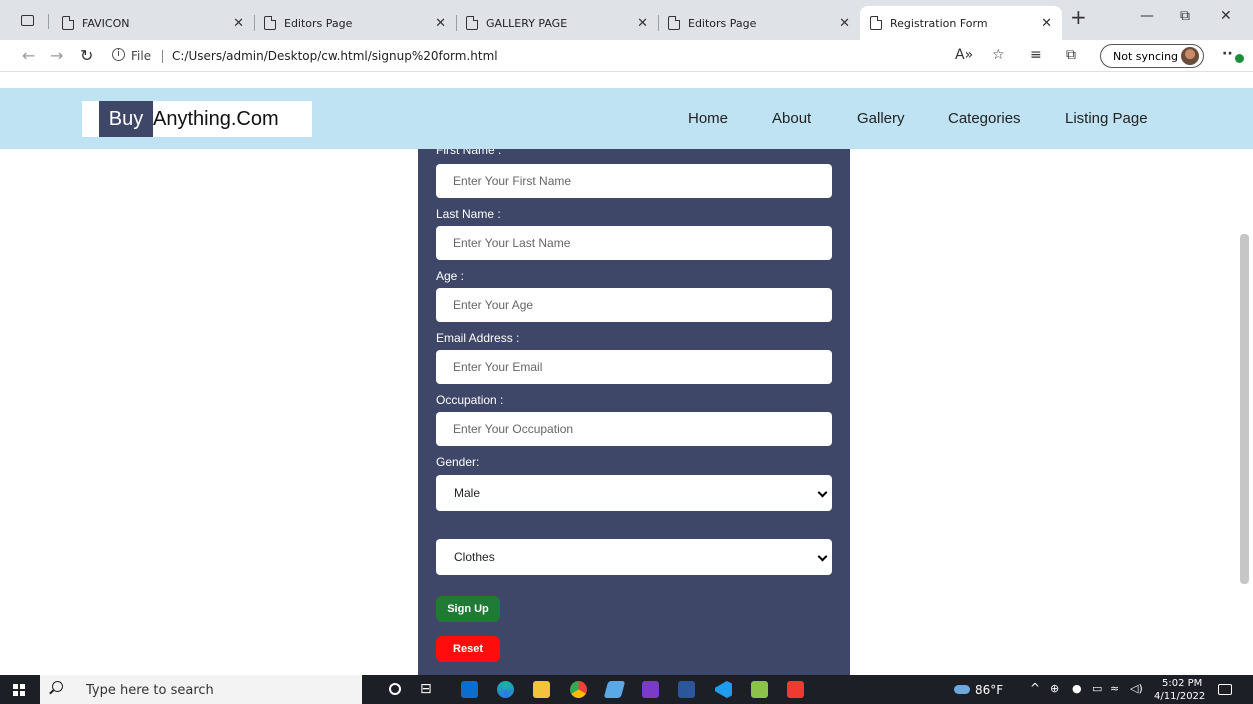  I want to click on file-explorer-icon, so click(541, 689).